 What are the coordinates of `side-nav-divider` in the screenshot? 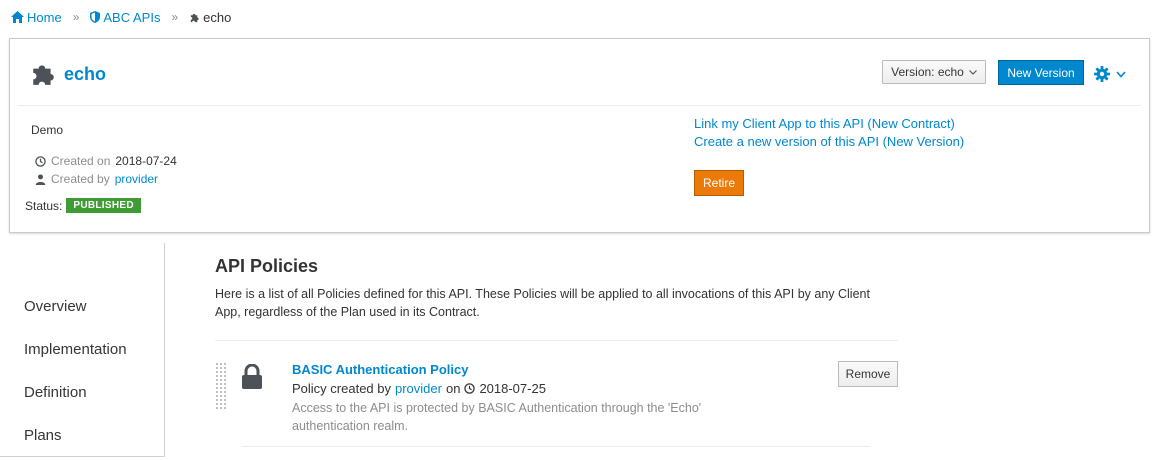 It's located at (82, 456).